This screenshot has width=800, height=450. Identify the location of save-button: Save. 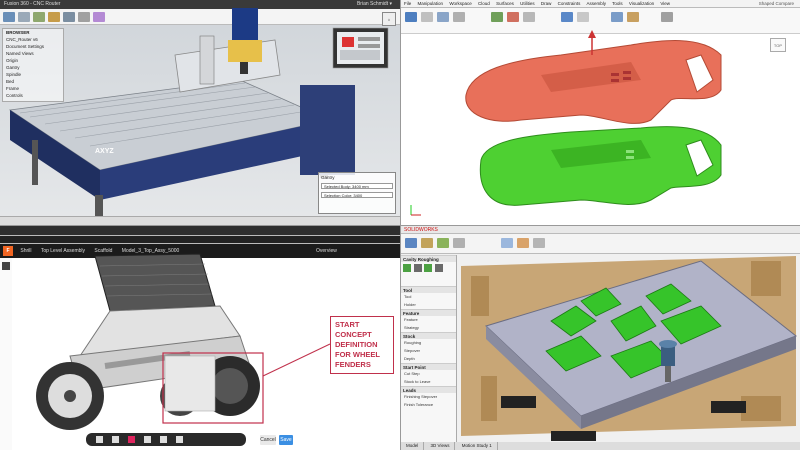
(286, 440).